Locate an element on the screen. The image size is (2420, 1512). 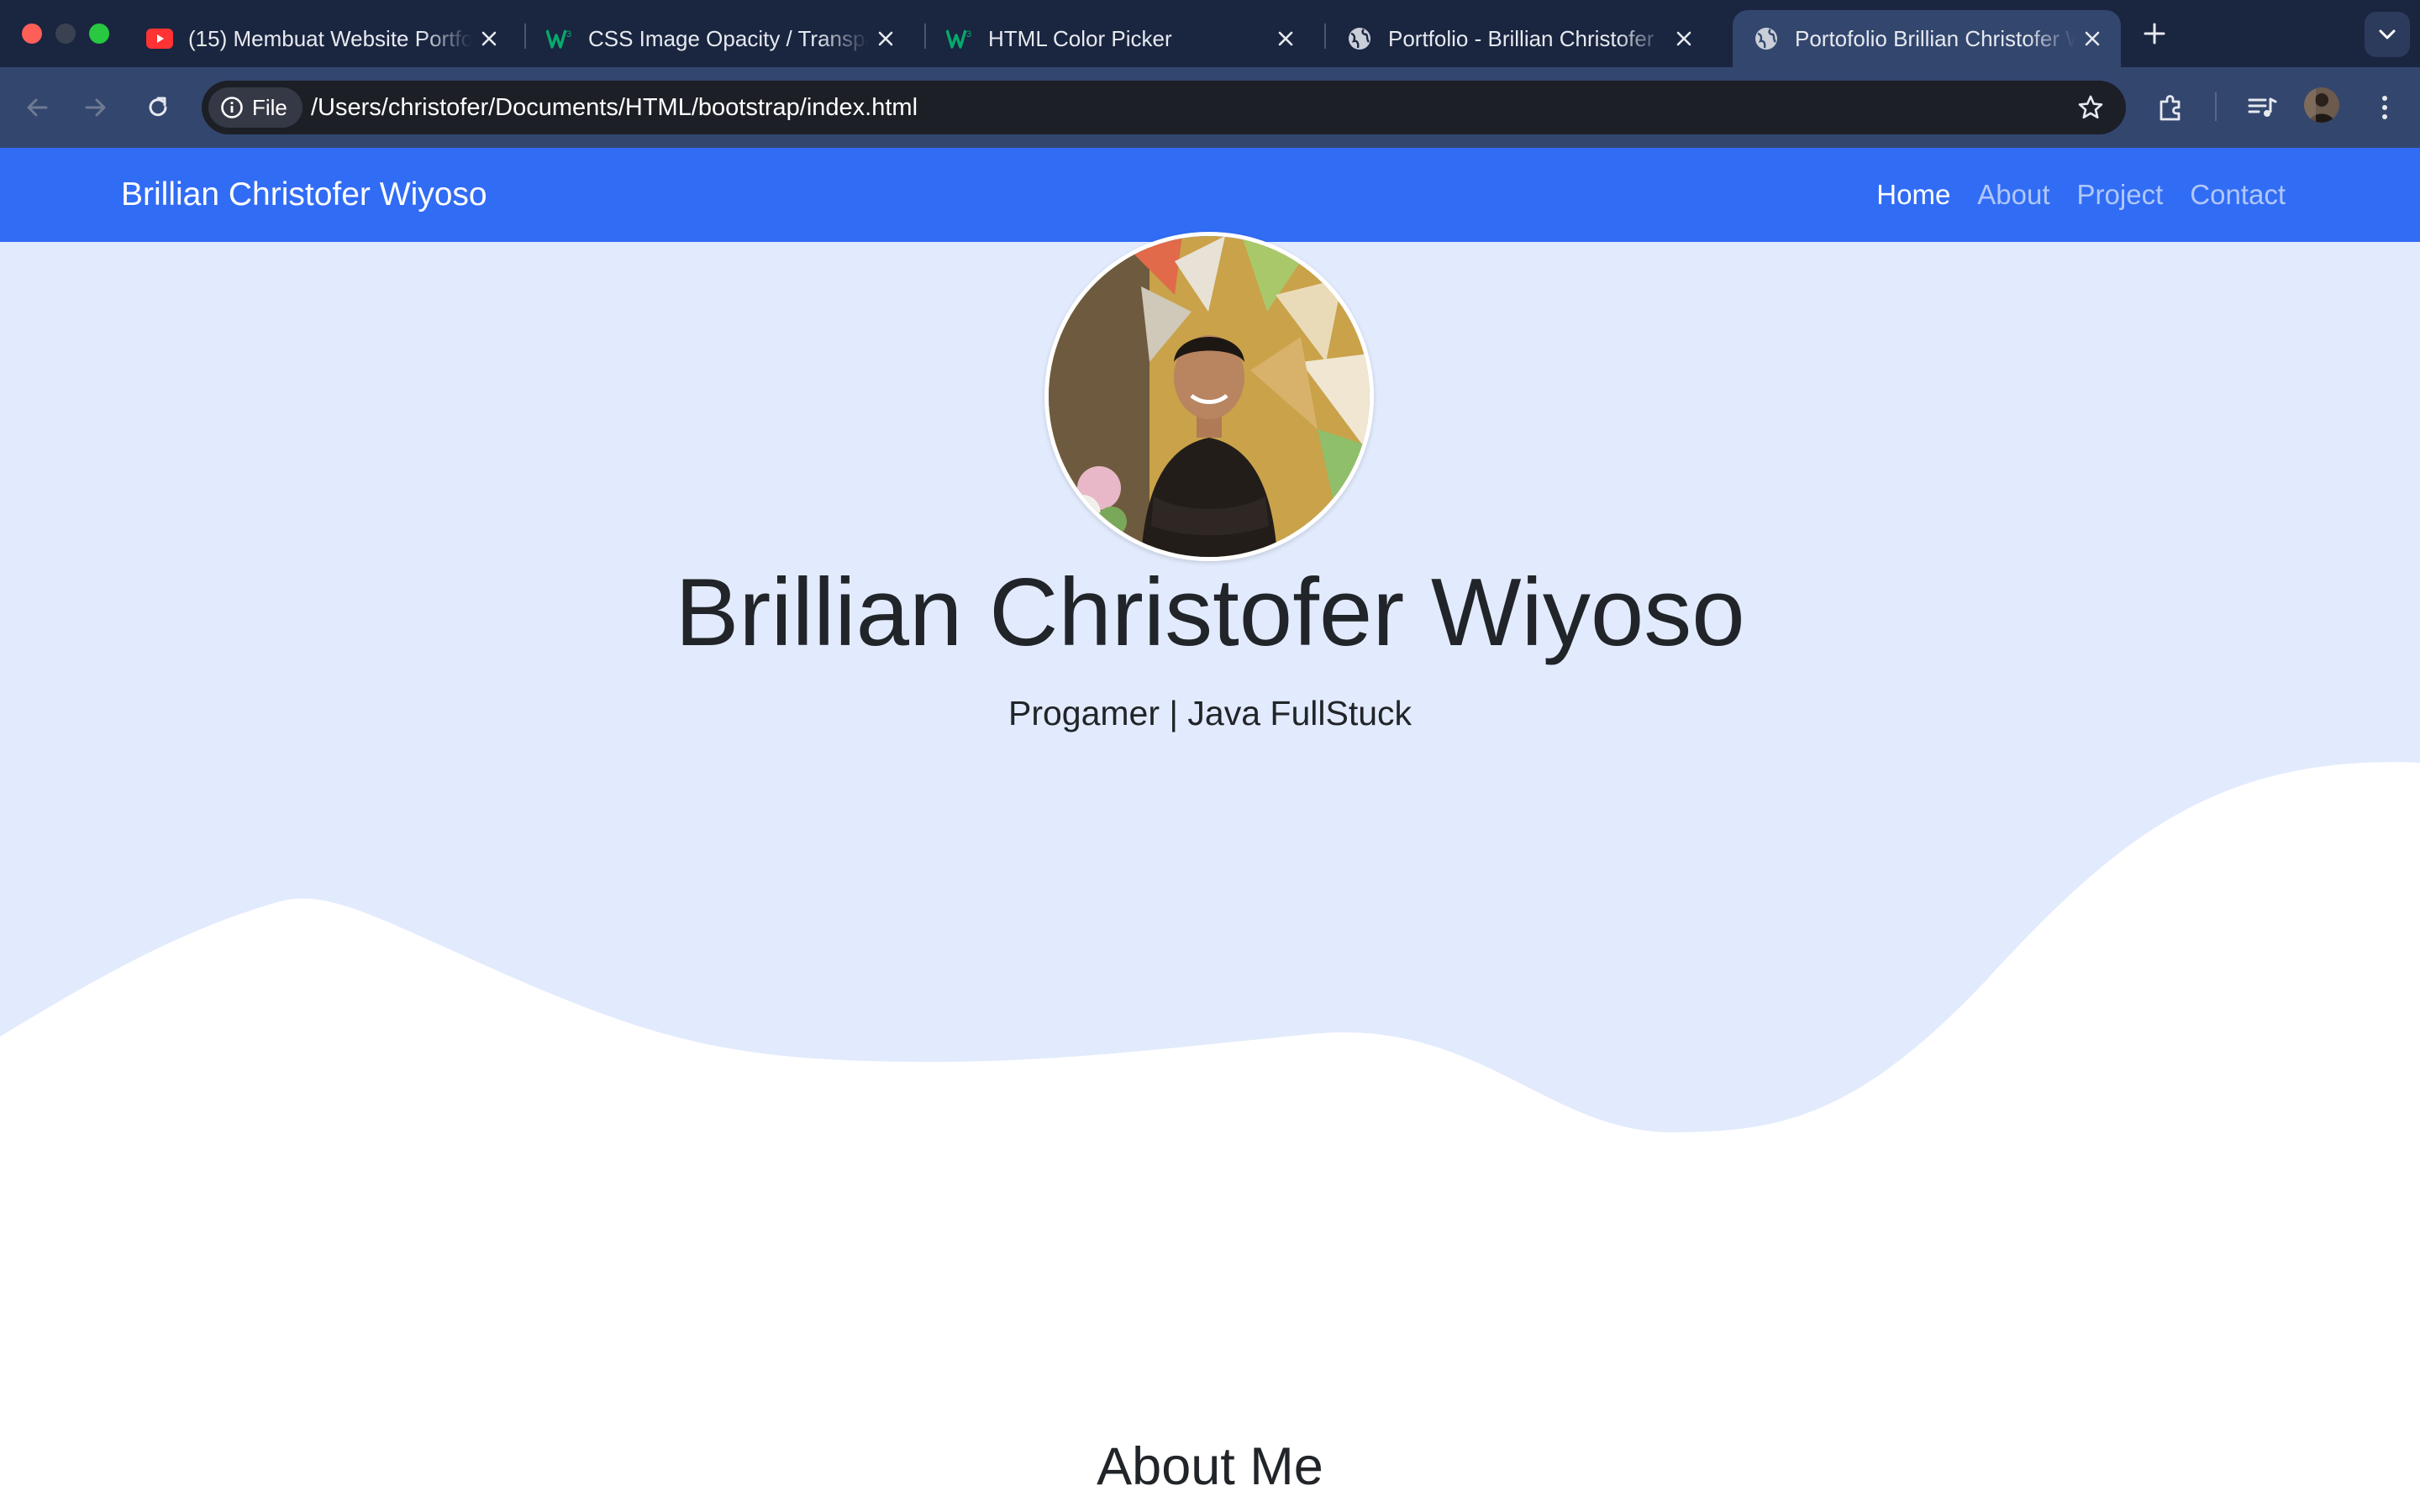
forward-button is located at coordinates (96, 107).